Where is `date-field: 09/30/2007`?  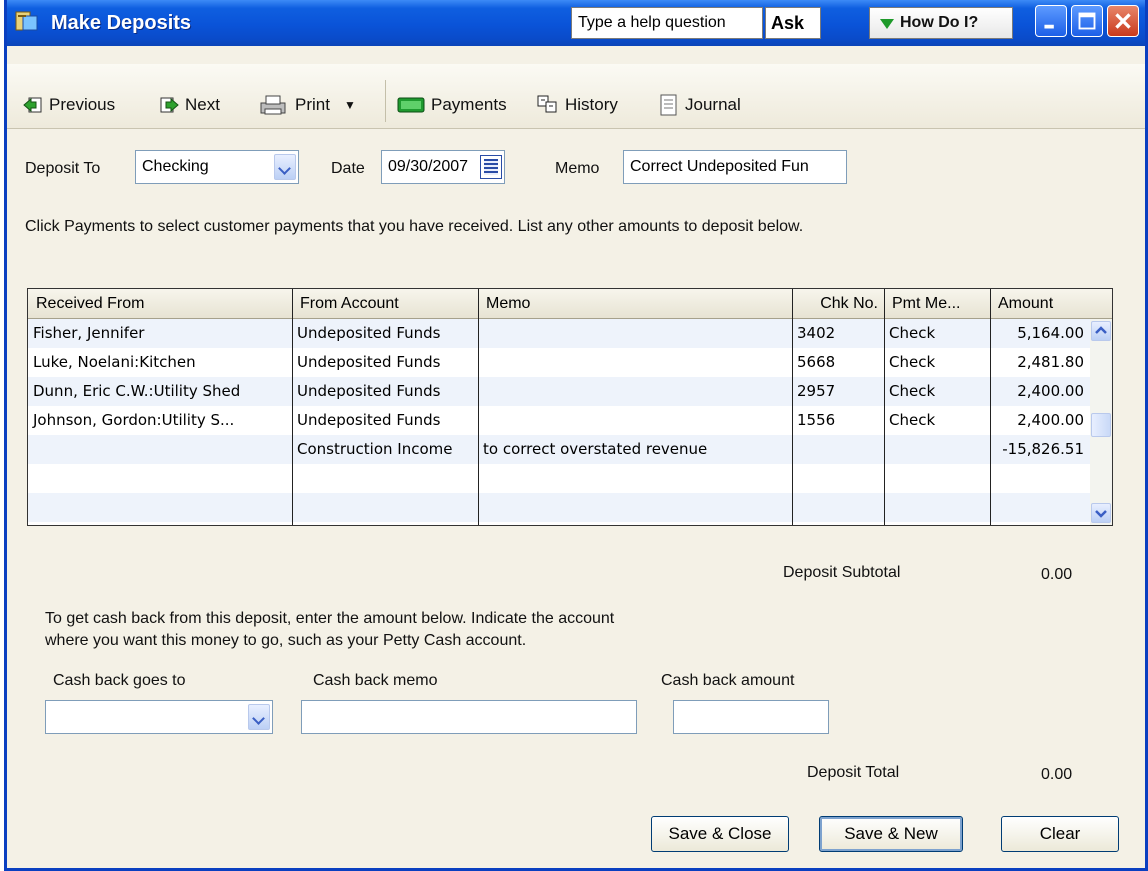 date-field: 09/30/2007 is located at coordinates (443, 167).